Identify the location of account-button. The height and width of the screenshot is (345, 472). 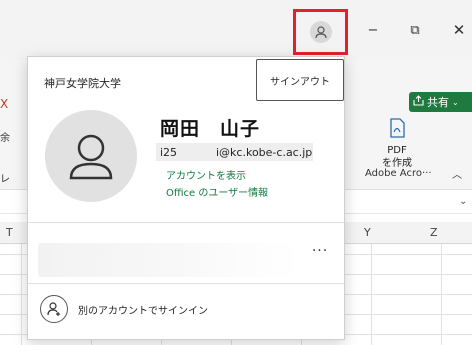
(320, 32).